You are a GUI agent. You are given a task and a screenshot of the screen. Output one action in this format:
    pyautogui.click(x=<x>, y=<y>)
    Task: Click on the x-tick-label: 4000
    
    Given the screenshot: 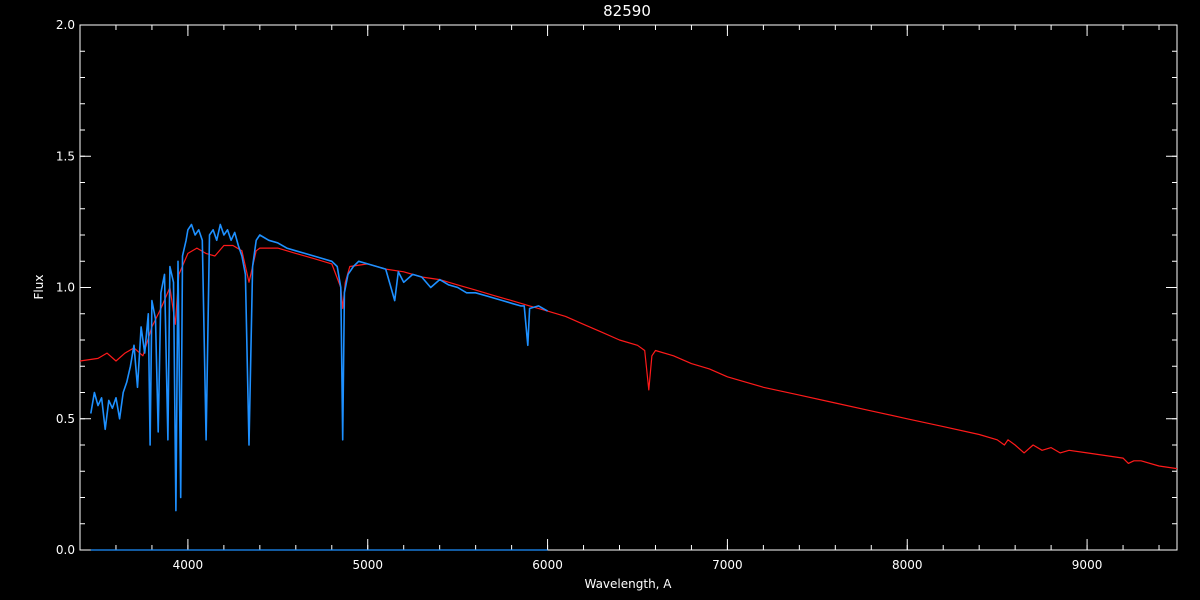 What is the action you would take?
    pyautogui.click(x=188, y=565)
    